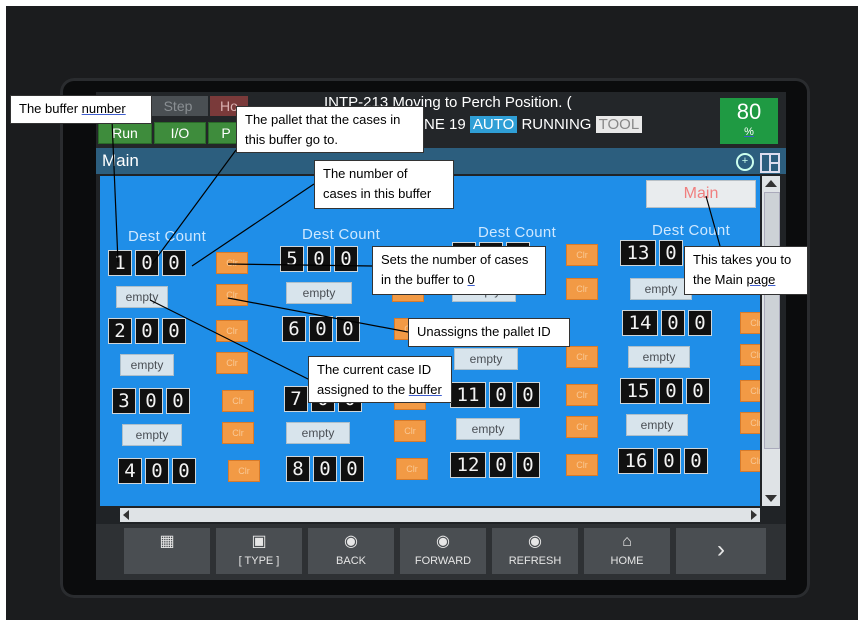 Image resolution: width=868 pixels, height=629 pixels. Describe the element at coordinates (425, 389) in the screenshot. I see `callout-case-id-word: buffer` at that location.